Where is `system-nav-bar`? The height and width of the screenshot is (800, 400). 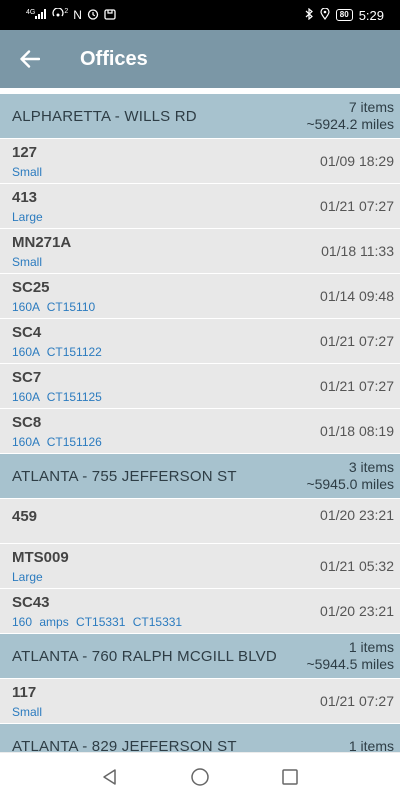
system-nav-bar is located at coordinates (200, 776).